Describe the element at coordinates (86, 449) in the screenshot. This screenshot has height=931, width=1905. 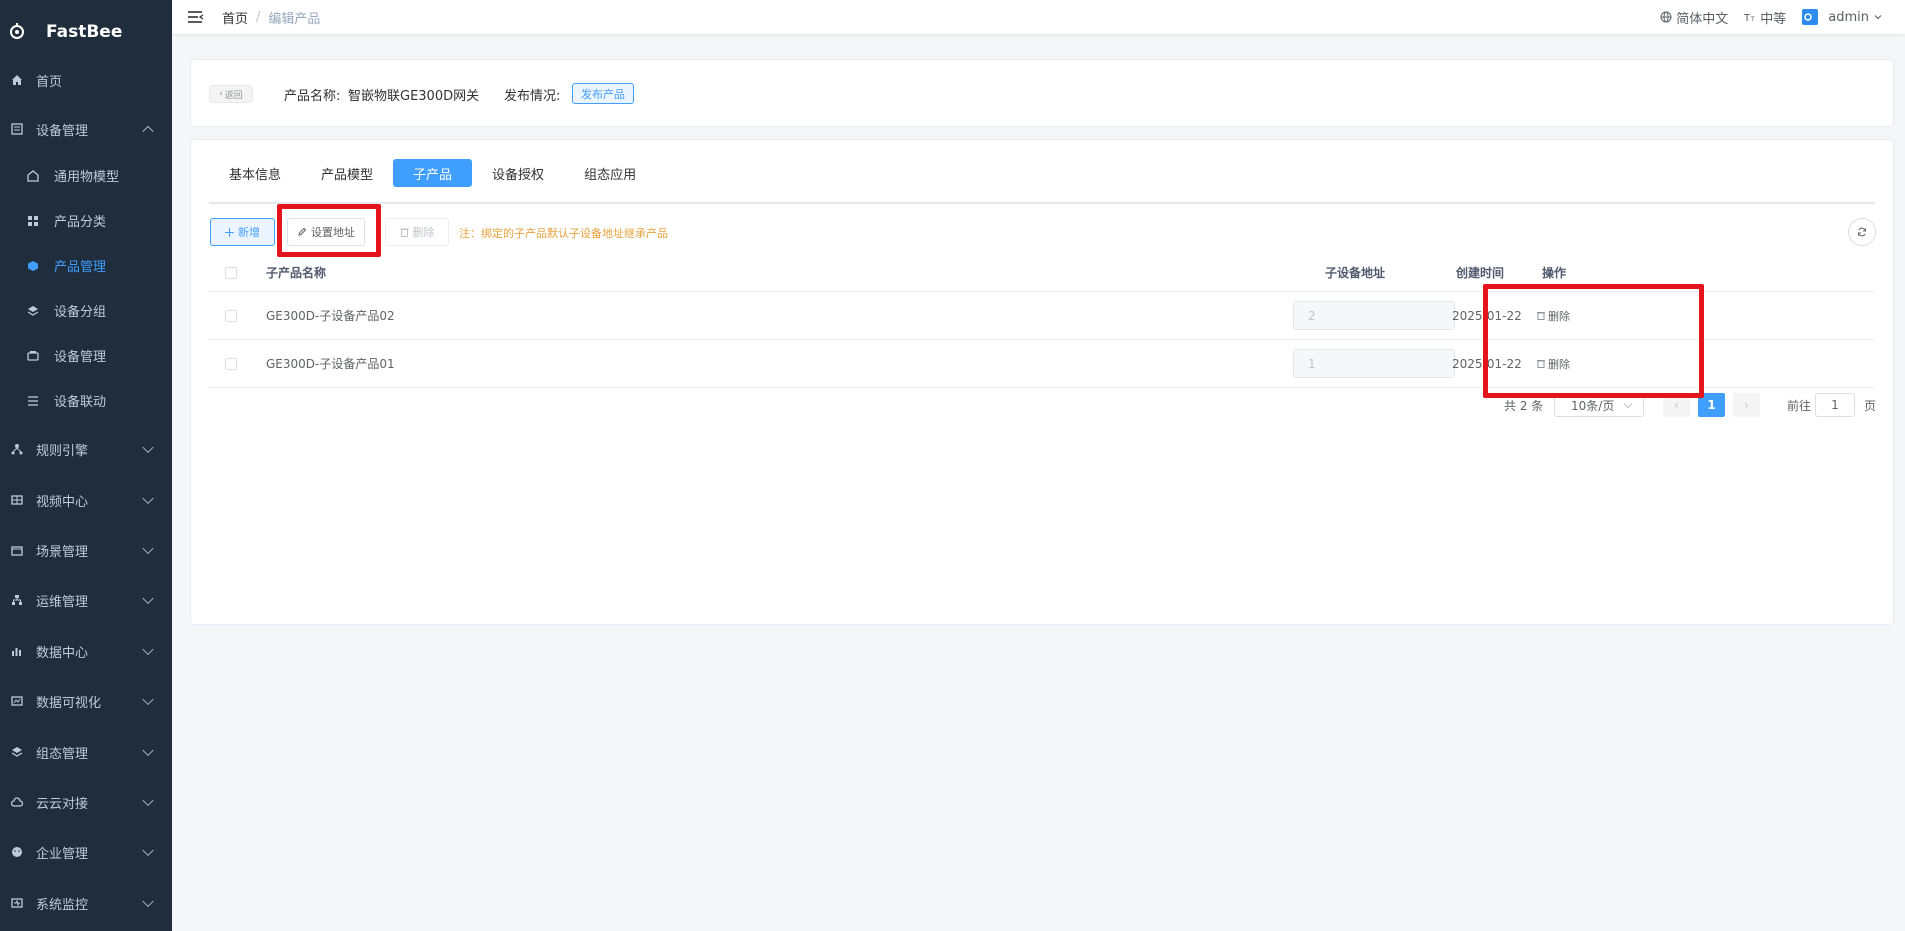
I see `sidebar-item-rule-engine: 规则引擎` at that location.